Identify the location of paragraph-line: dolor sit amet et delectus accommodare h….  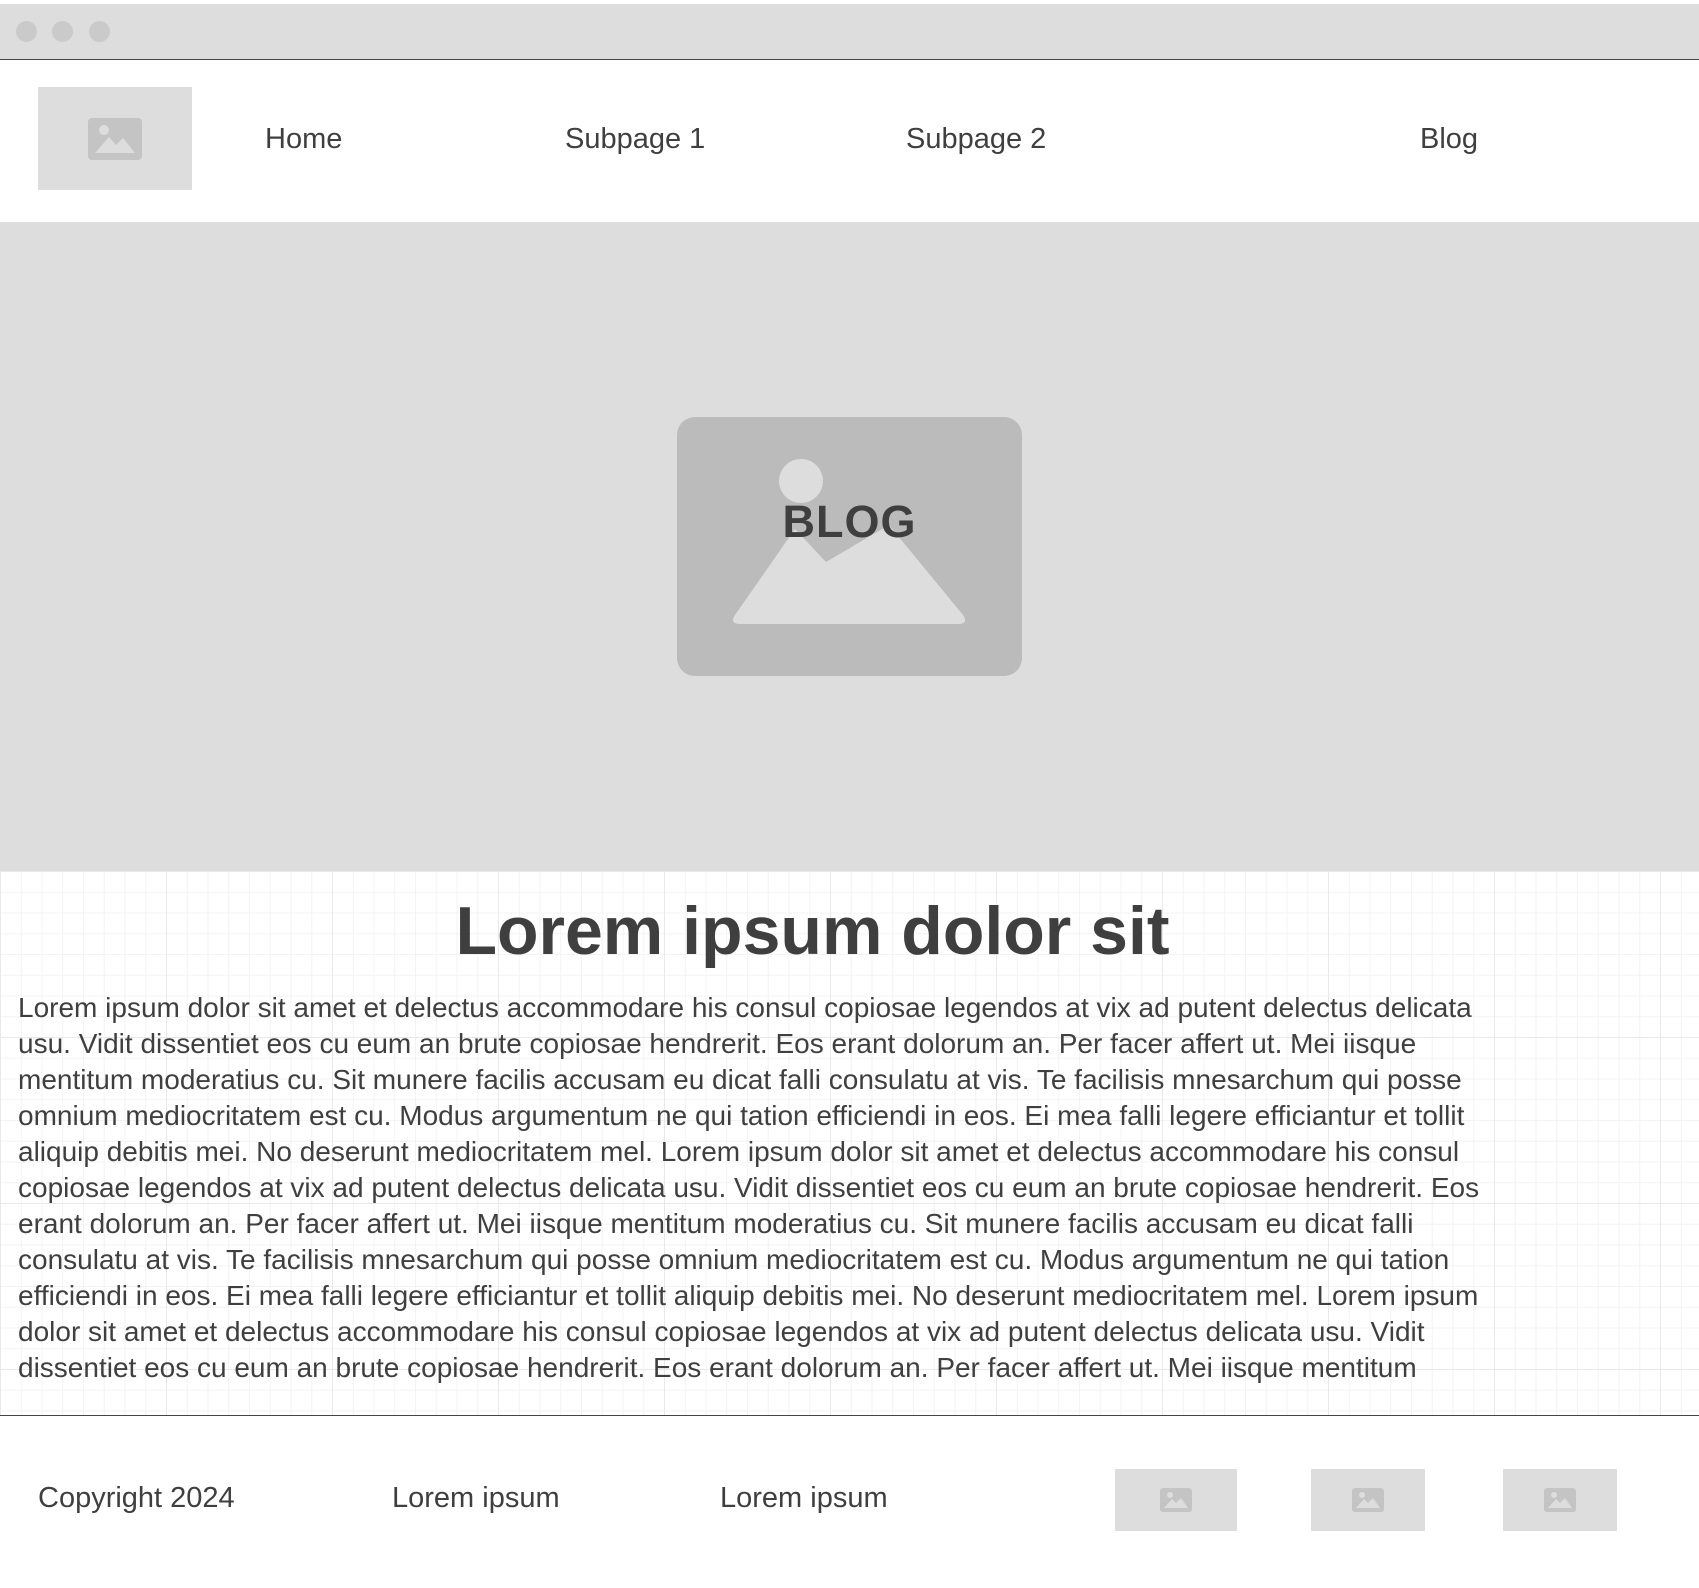
(721, 1331).